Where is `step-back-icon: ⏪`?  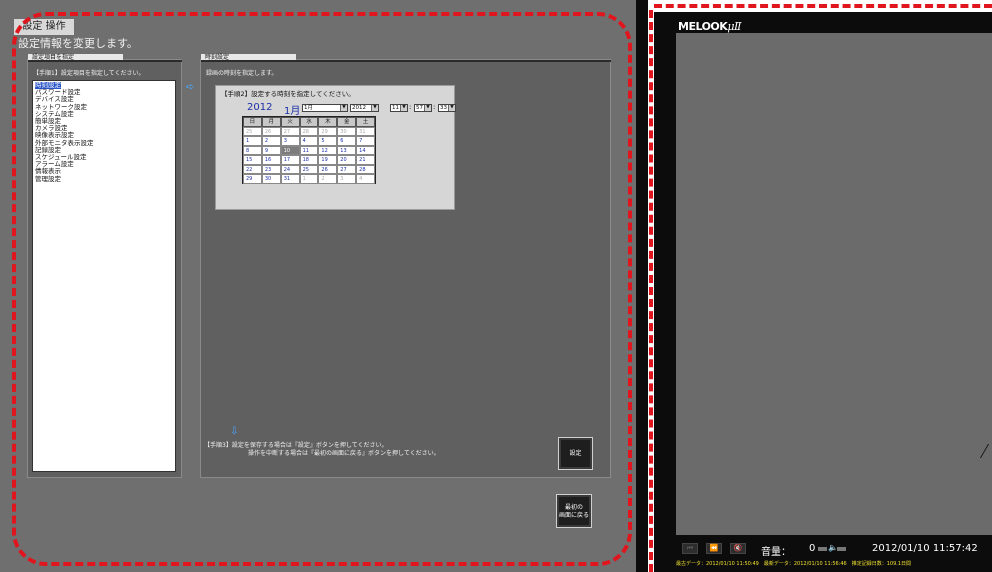 step-back-icon: ⏪ is located at coordinates (714, 548).